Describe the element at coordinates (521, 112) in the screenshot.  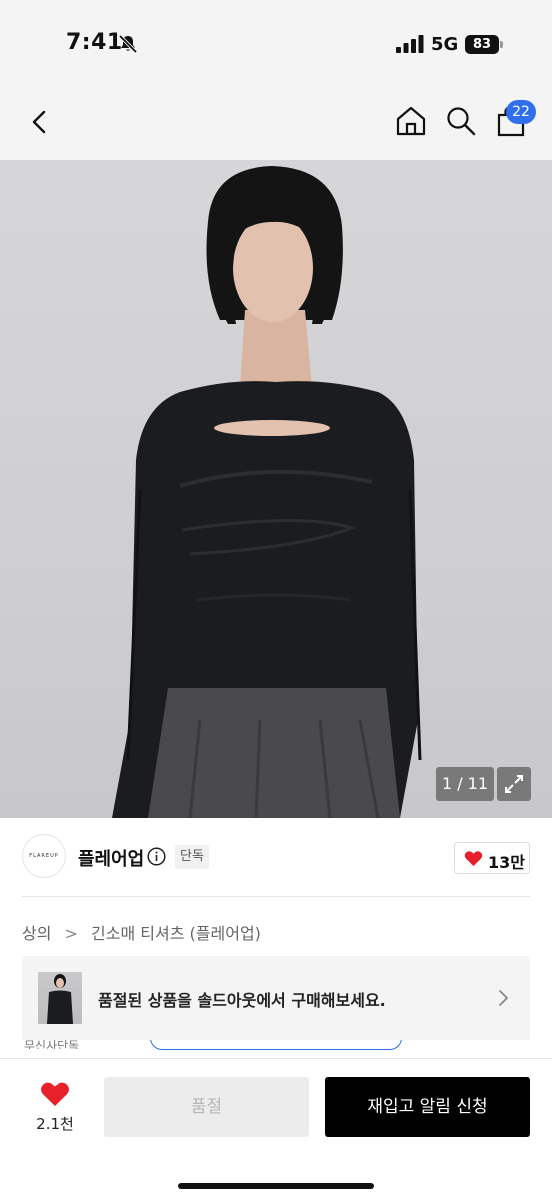
I see `cart-count-badge: 22` at that location.